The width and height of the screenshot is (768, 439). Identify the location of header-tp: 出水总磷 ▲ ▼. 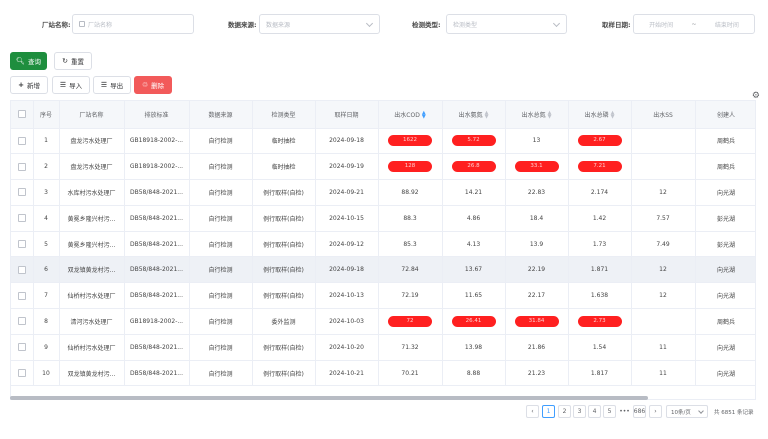
(600, 115).